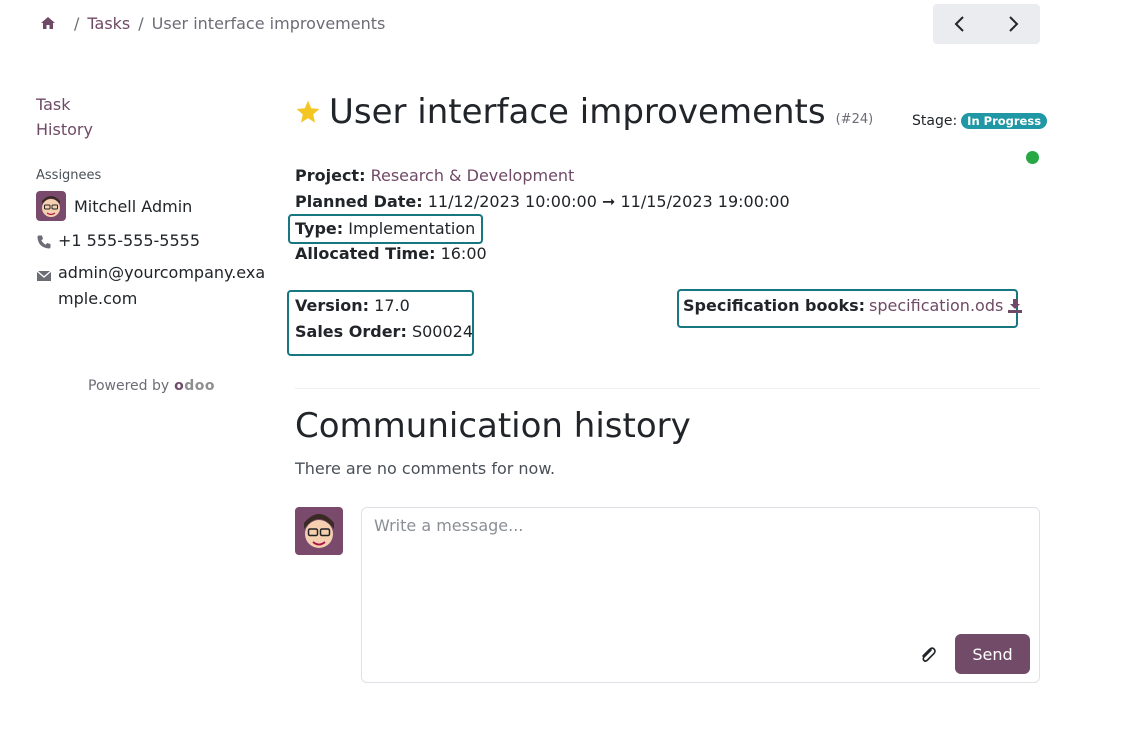  Describe the element at coordinates (928, 655) in the screenshot. I see `paperclip-icon` at that location.